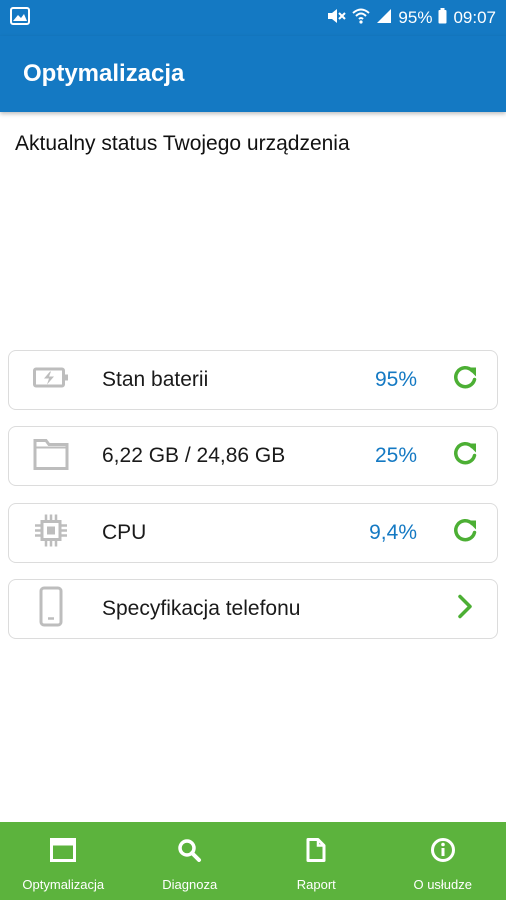  What do you see at coordinates (51, 609) in the screenshot?
I see `phone-icon` at bounding box center [51, 609].